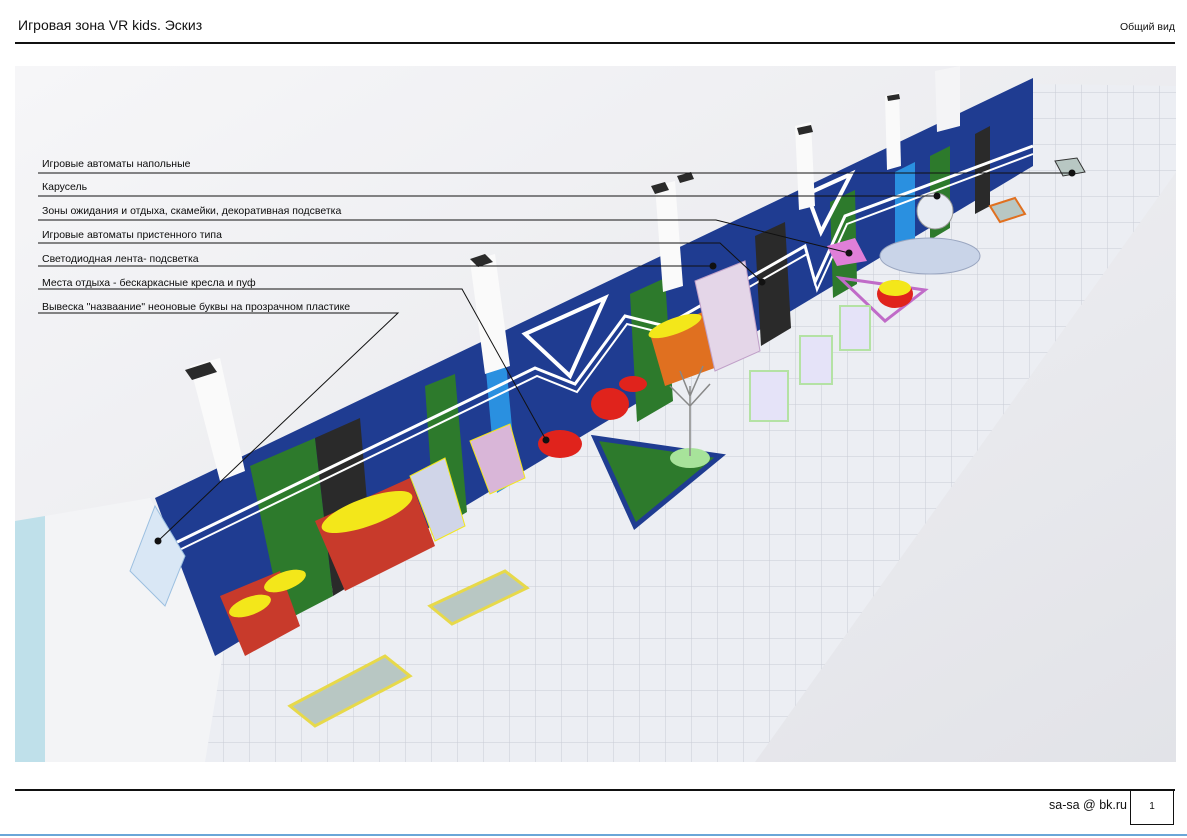  I want to click on page-number-box: 1, so click(1152, 807).